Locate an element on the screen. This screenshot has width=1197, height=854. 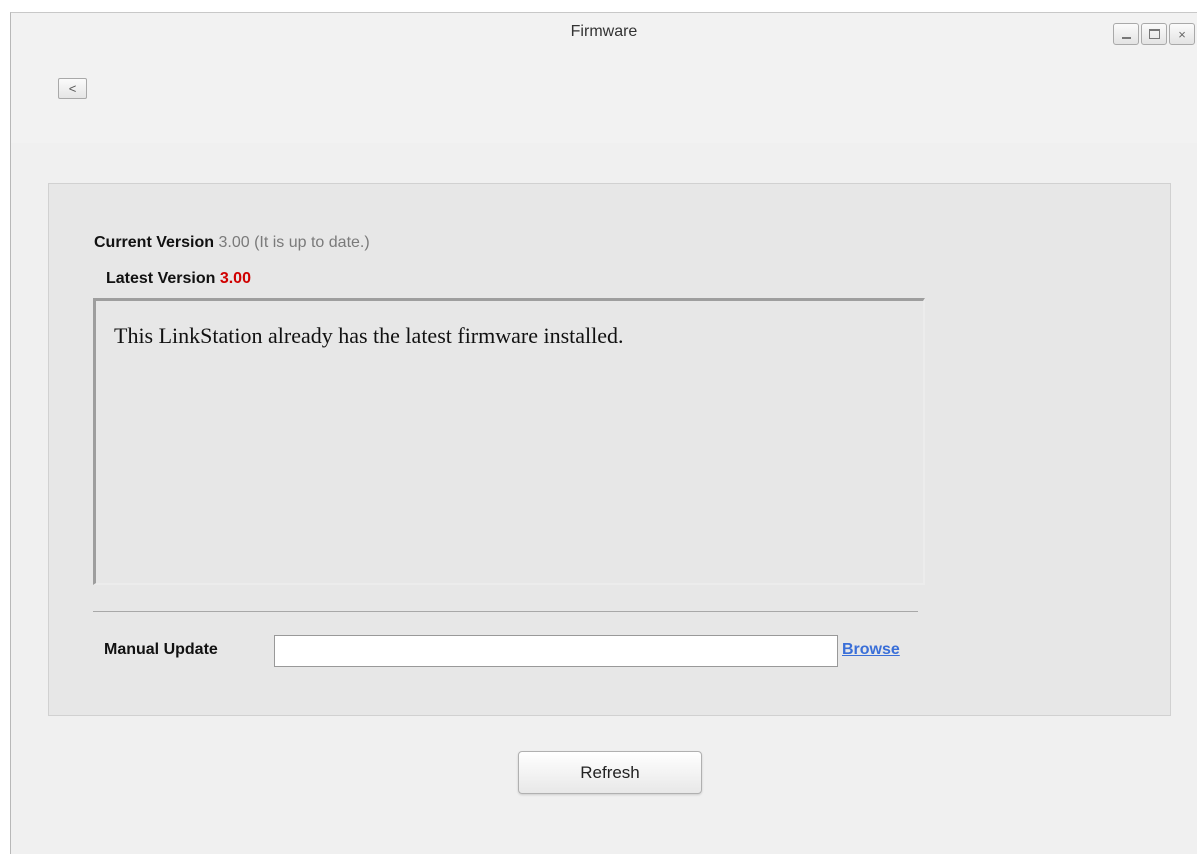
refresh-button-label: Refresh is located at coordinates (610, 772).